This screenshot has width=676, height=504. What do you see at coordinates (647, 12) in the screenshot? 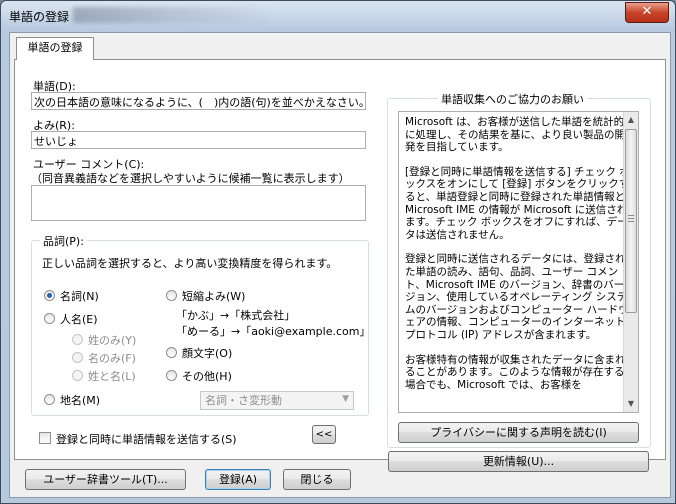
I see `close-window-button: ✕` at bounding box center [647, 12].